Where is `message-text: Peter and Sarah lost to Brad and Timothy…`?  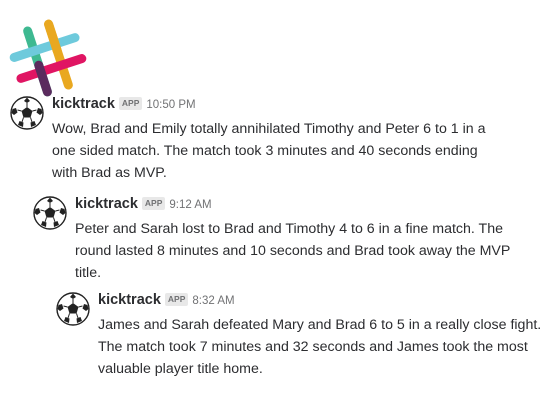
message-text: Peter and Sarah lost to Brad and Timothy… is located at coordinates (293, 251).